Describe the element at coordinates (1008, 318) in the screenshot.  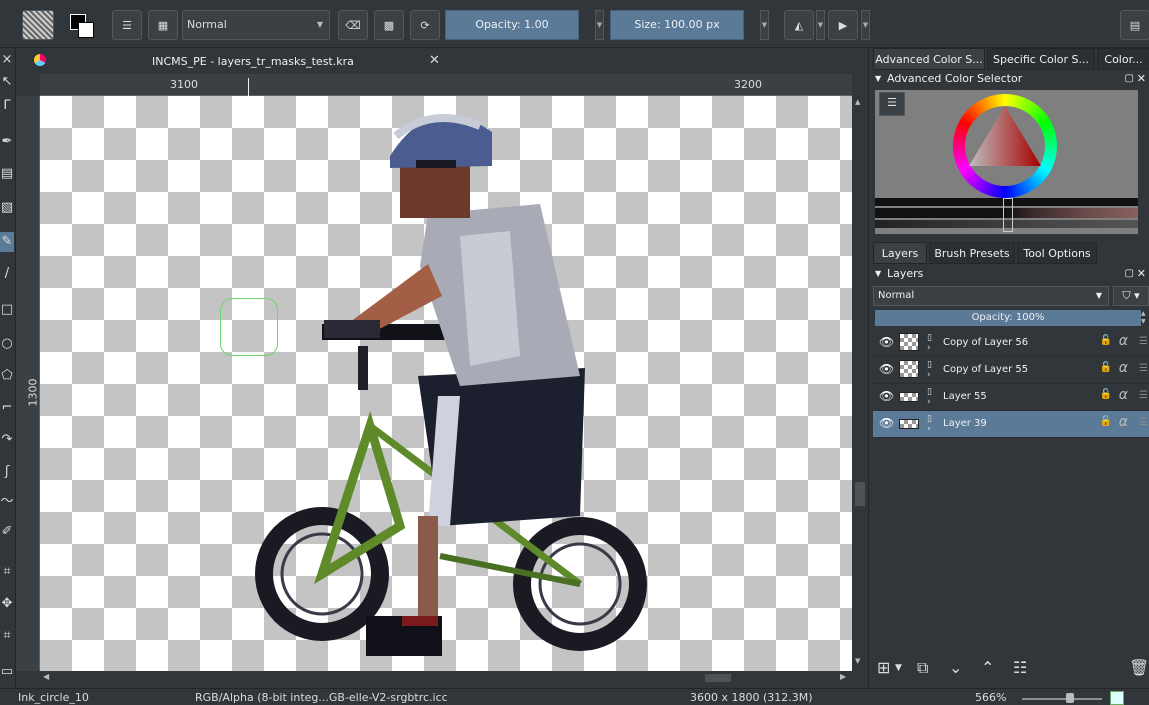
I see `layer-opacity-slider: Opacity: 100%` at that location.